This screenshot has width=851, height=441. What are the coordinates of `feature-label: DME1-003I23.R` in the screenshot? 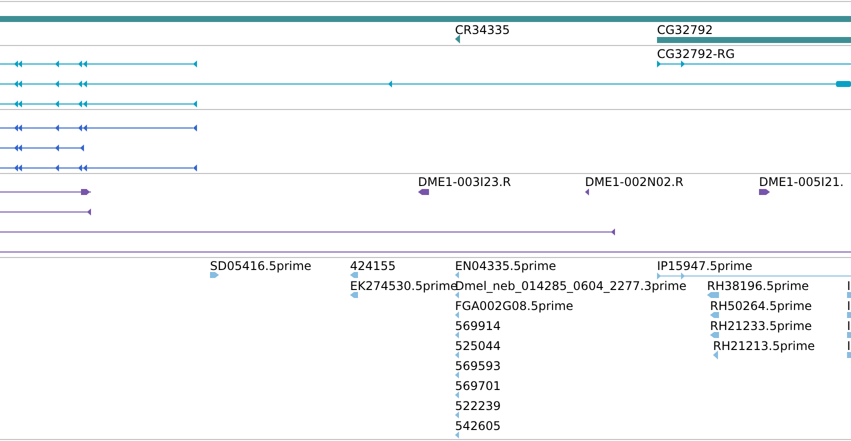 It's located at (465, 182).